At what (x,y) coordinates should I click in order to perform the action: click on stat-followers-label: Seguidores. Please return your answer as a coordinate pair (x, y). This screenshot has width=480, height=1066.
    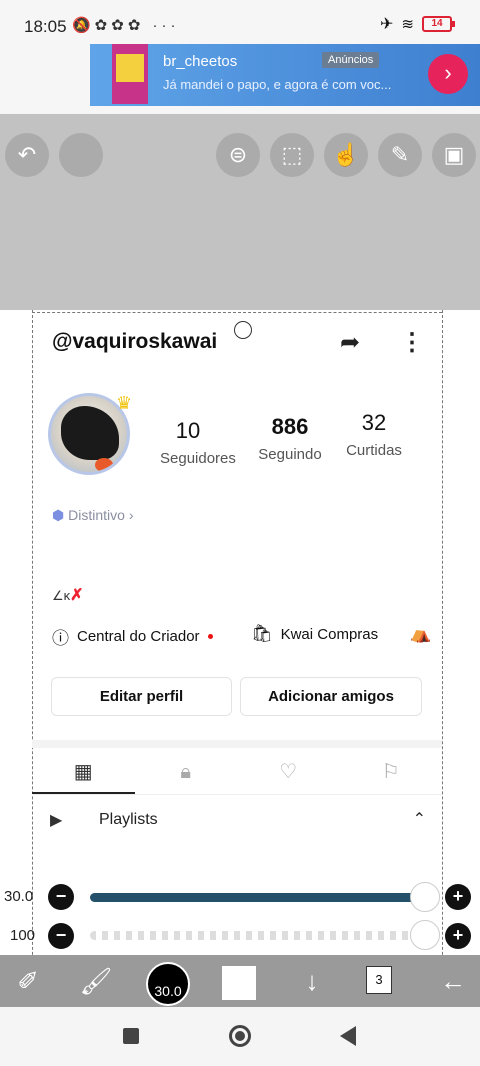
    Looking at the image, I should click on (198, 458).